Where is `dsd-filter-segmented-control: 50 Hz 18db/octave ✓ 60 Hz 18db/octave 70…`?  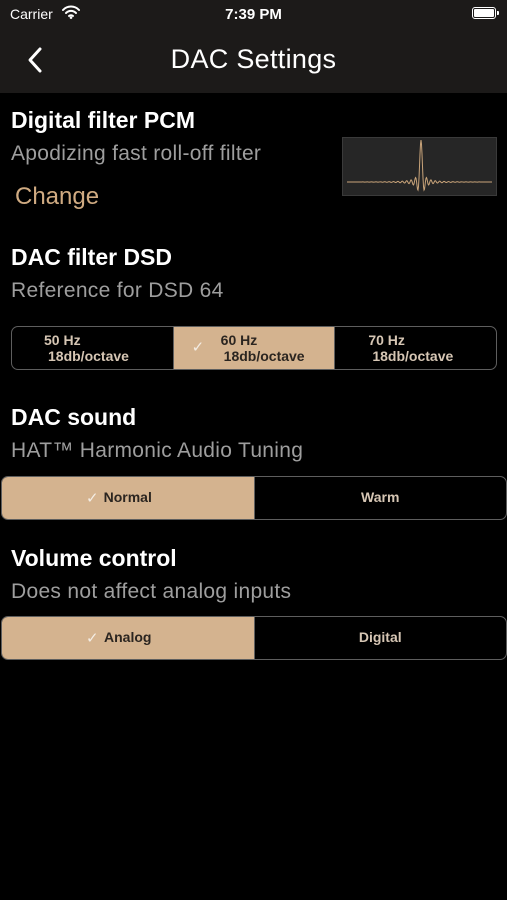
dsd-filter-segmented-control: 50 Hz 18db/octave ✓ 60 Hz 18db/octave 70… is located at coordinates (254, 348).